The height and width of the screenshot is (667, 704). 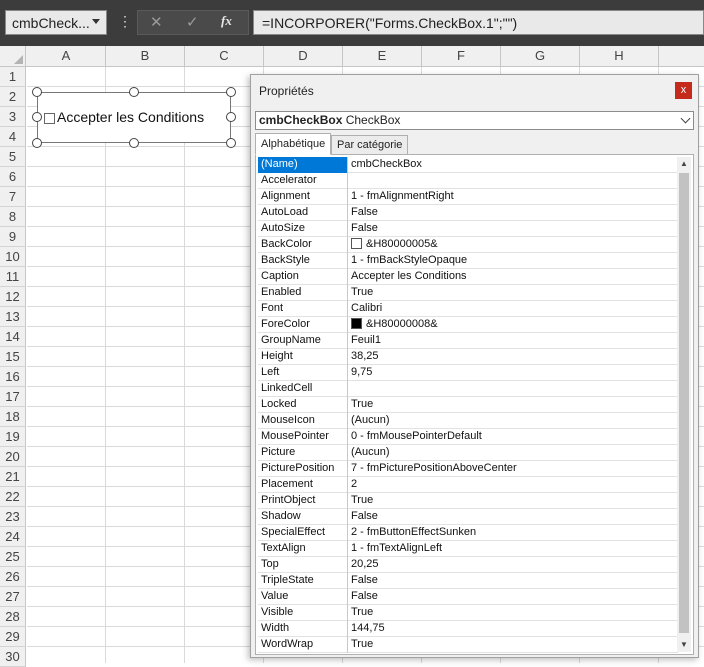 I want to click on property-value: Feuil1, so click(x=513, y=341).